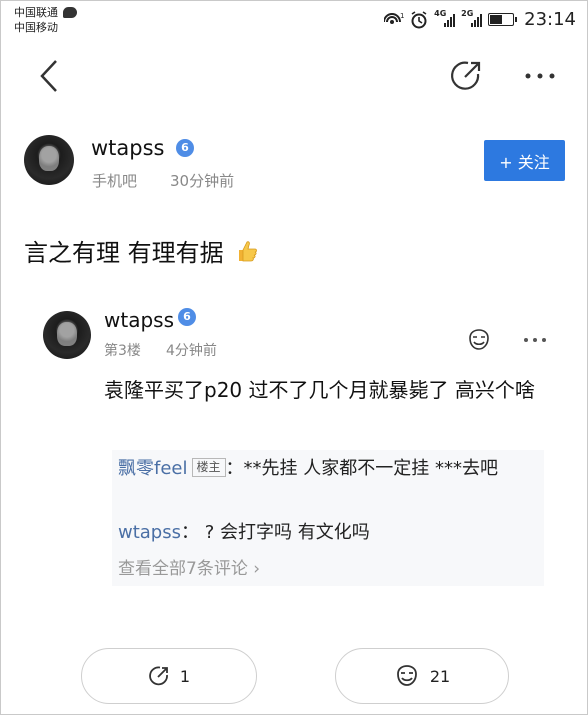 This screenshot has width=588, height=715. Describe the element at coordinates (402, 16) in the screenshot. I see `svg-text: 1` at that location.